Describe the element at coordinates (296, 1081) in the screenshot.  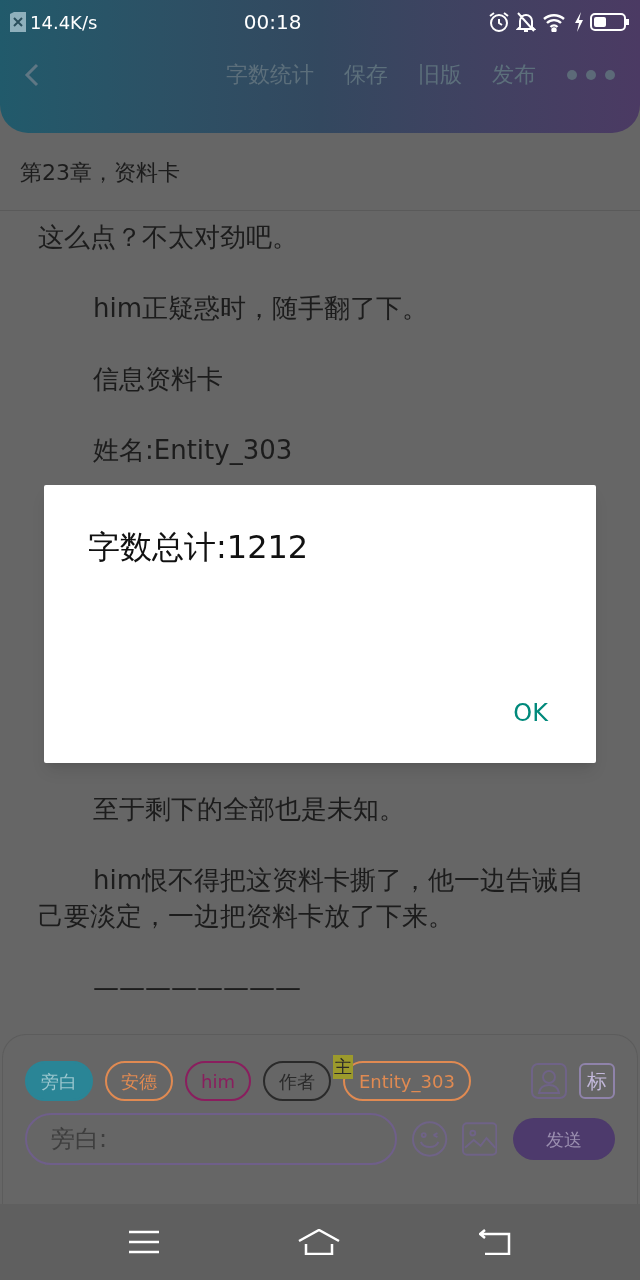
I see `speaker-chip: 作者` at that location.